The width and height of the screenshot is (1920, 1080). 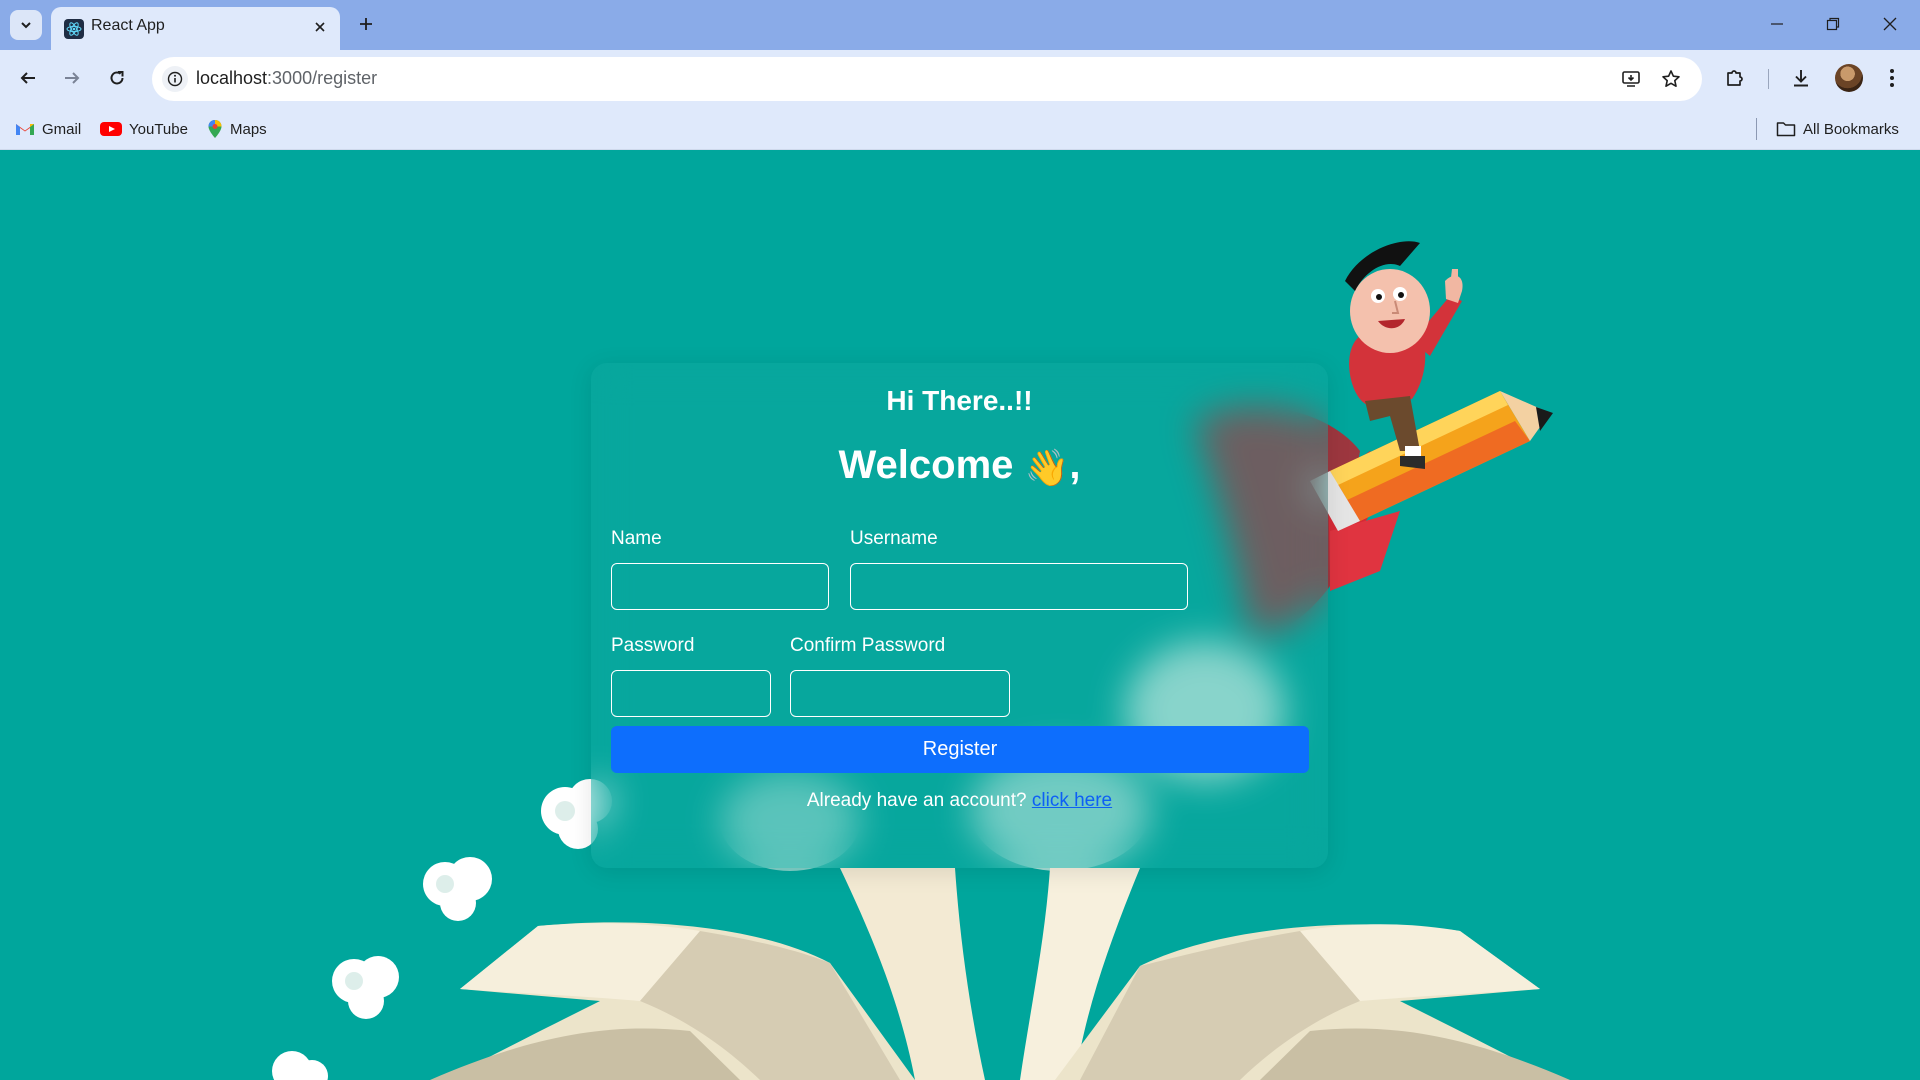 I want to click on welcome-text: Welcome, so click(x=926, y=465).